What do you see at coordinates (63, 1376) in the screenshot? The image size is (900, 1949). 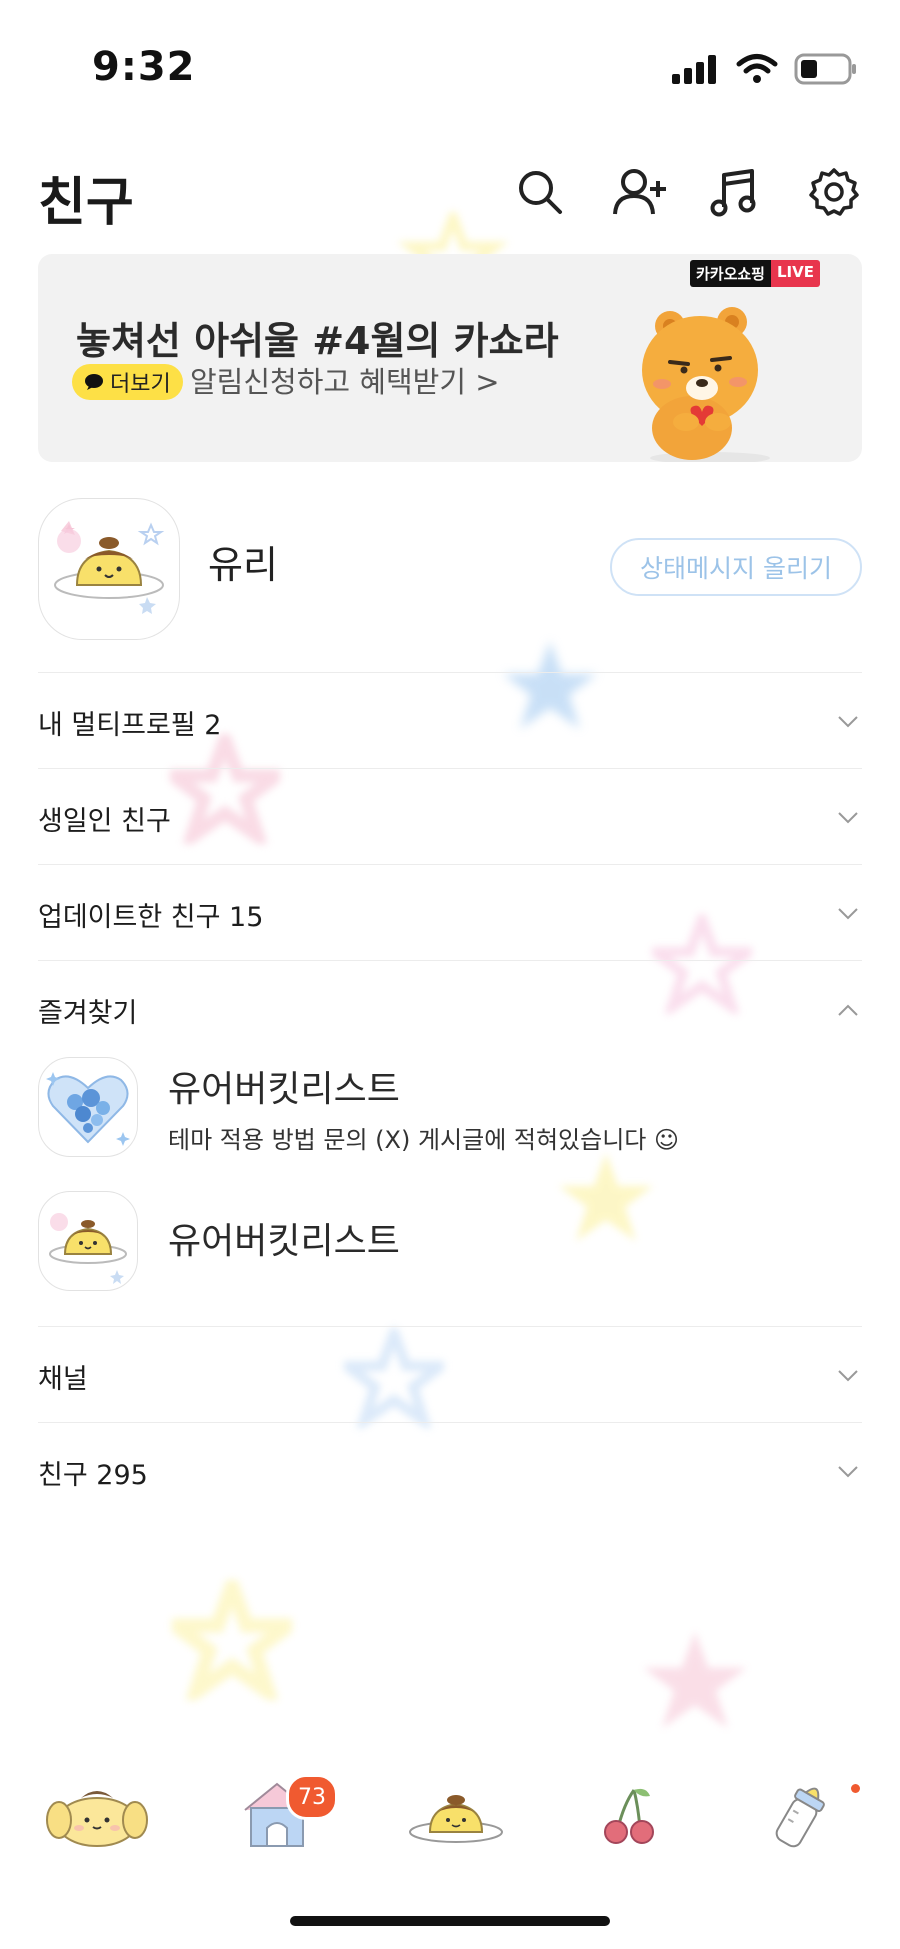 I see `section-channel: 채널` at bounding box center [63, 1376].